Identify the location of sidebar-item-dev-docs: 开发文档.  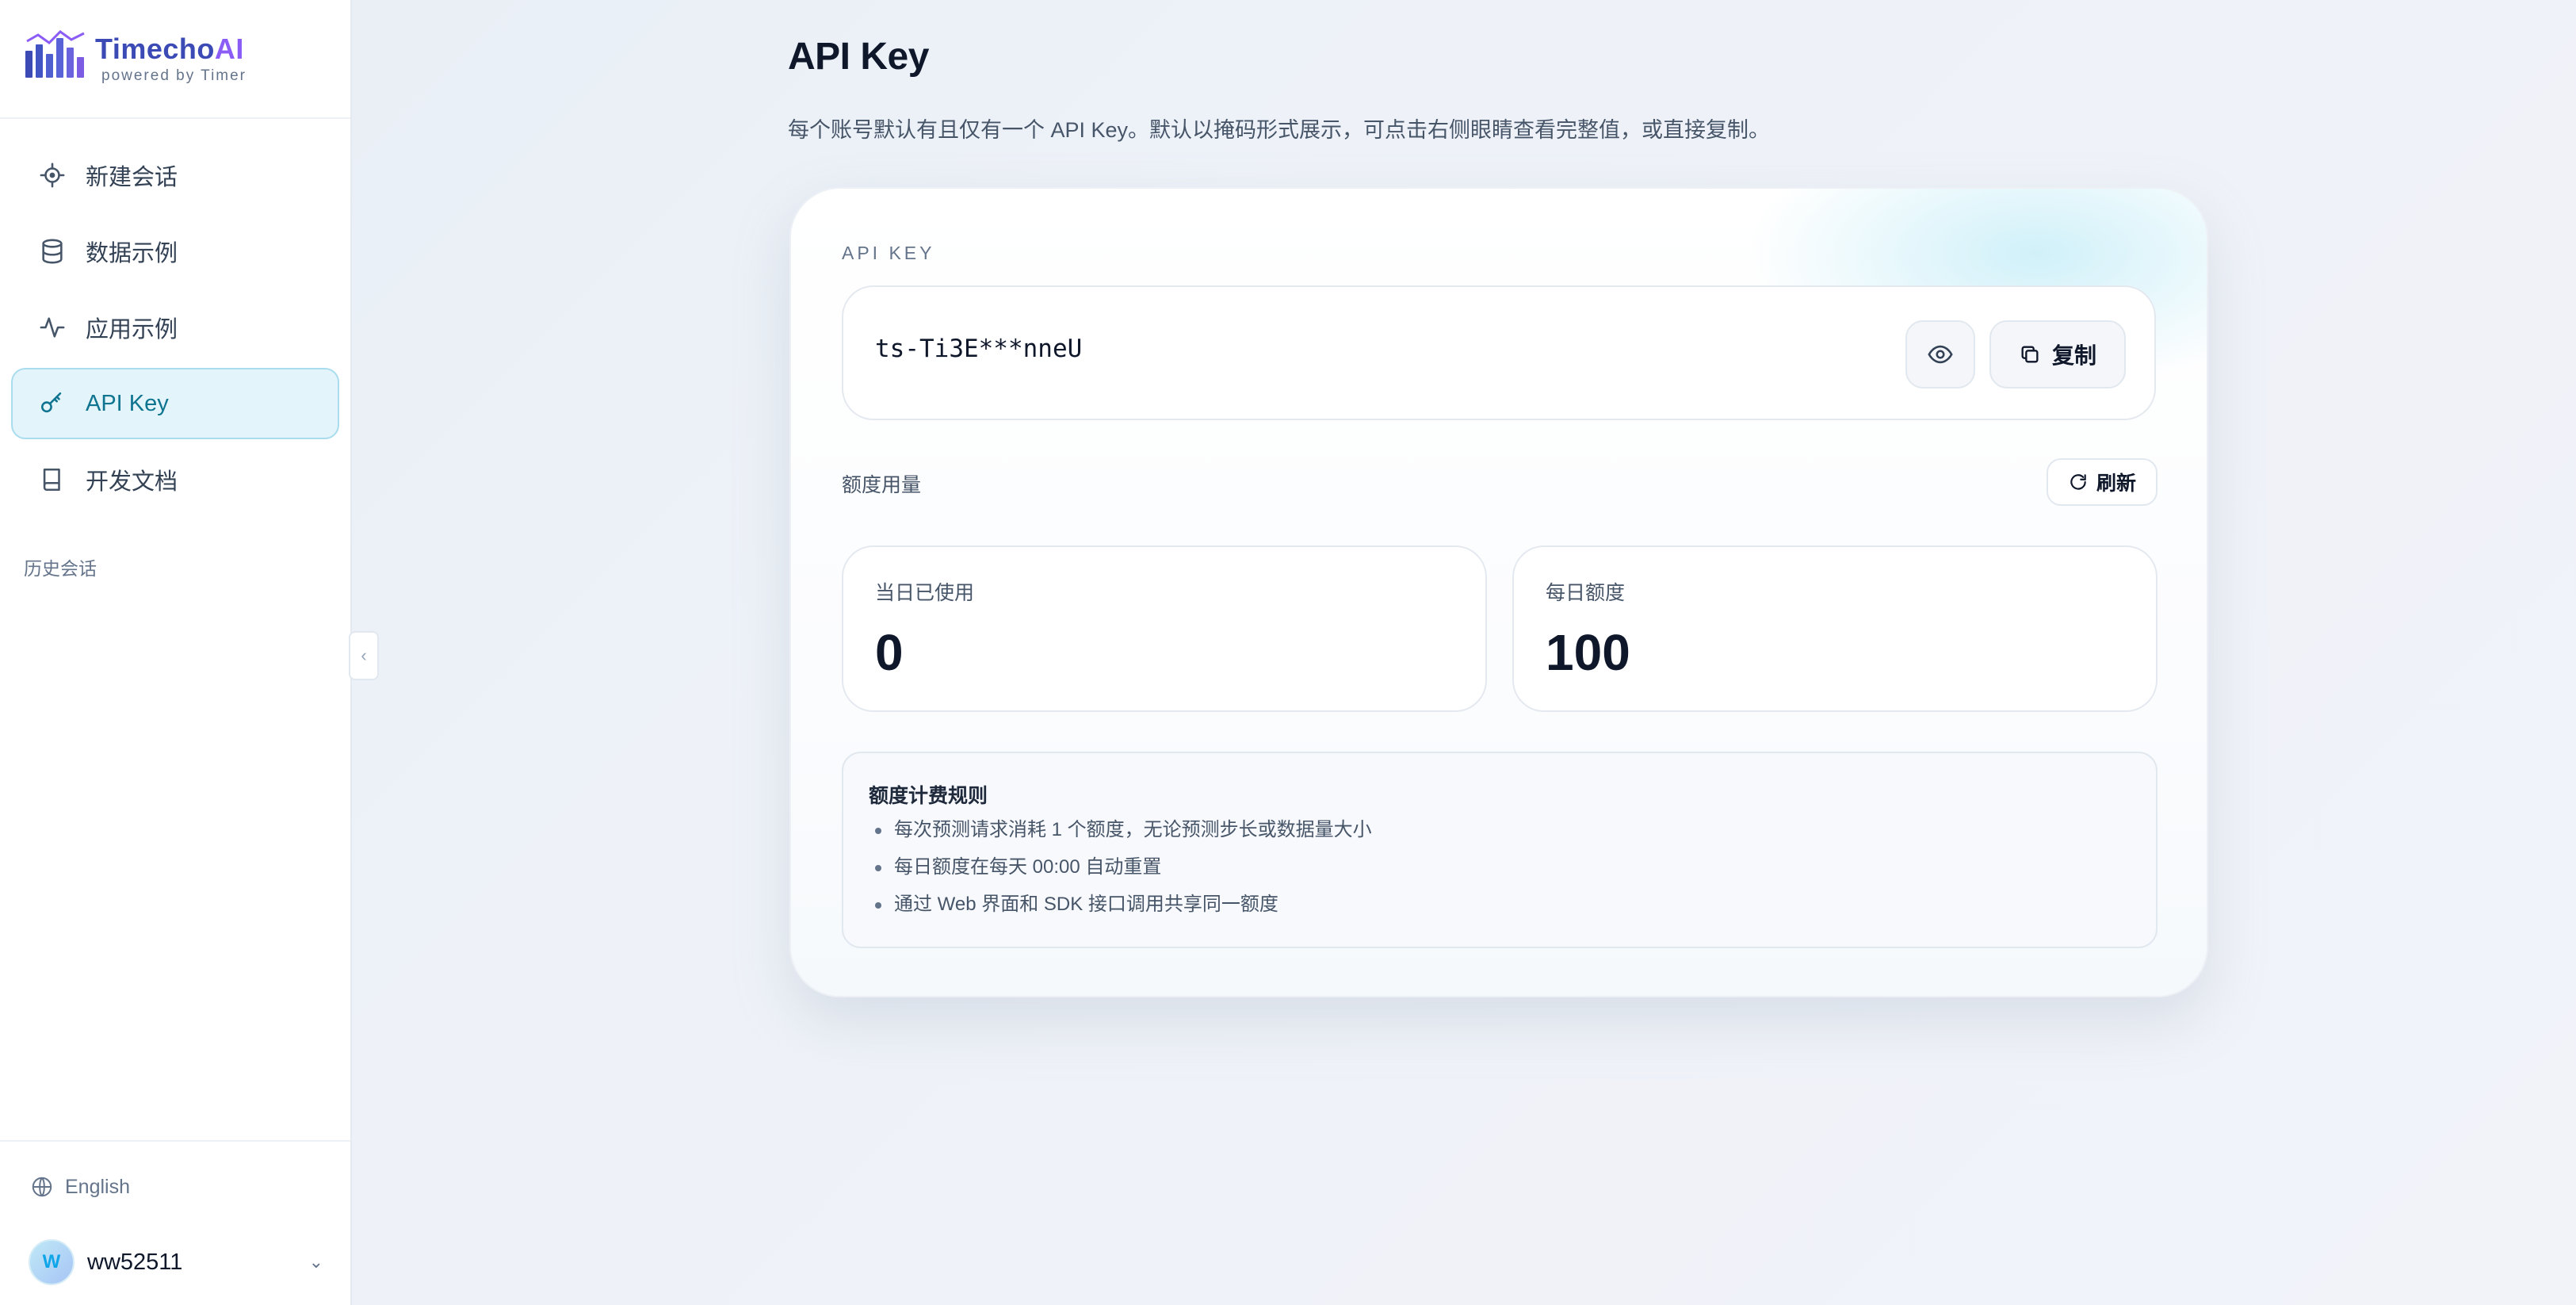
(175, 479).